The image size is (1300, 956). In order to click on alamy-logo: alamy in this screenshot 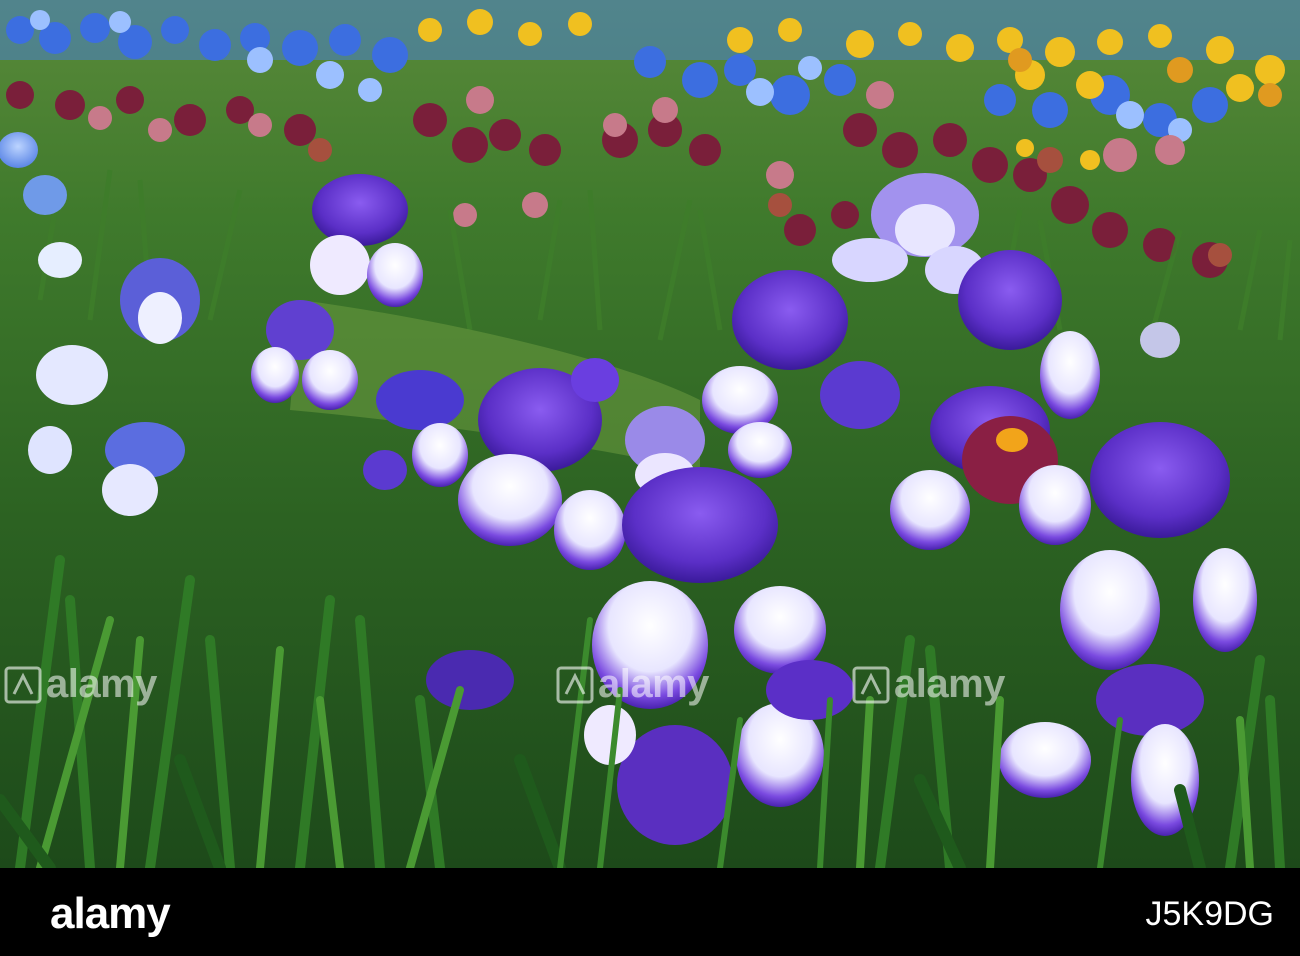, I will do `click(110, 913)`.